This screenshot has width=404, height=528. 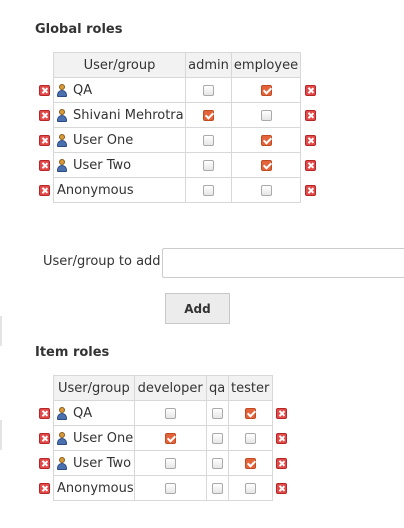 I want to click on user-group-to-add-input, so click(x=283, y=263).